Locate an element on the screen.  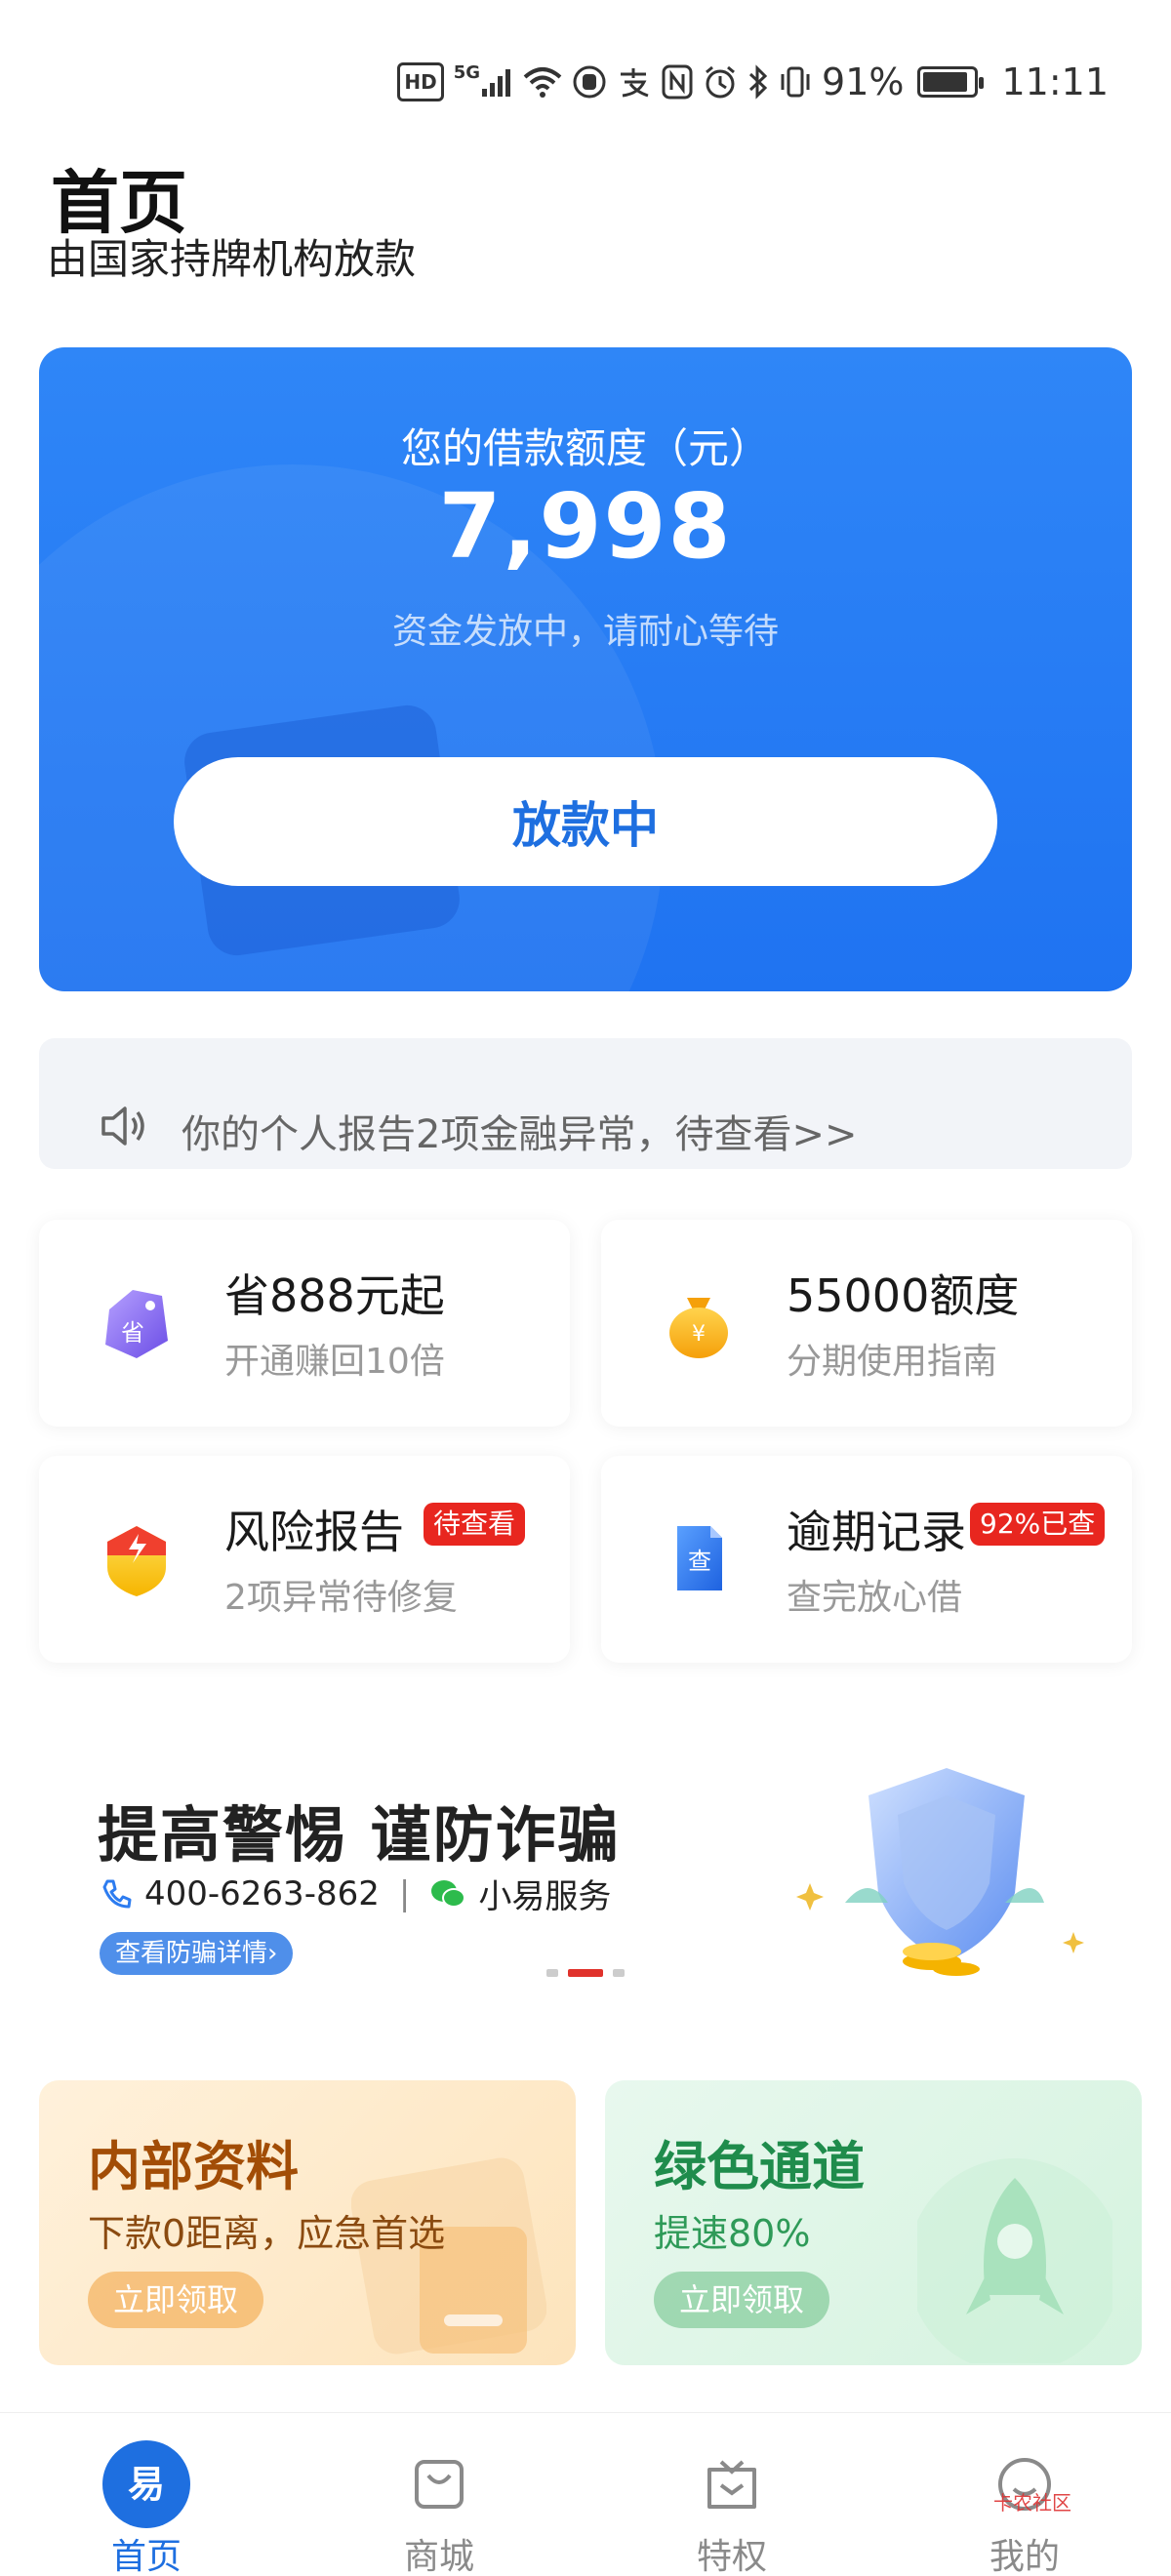
watermark: 卡农社区 is located at coordinates (1032, 2503).